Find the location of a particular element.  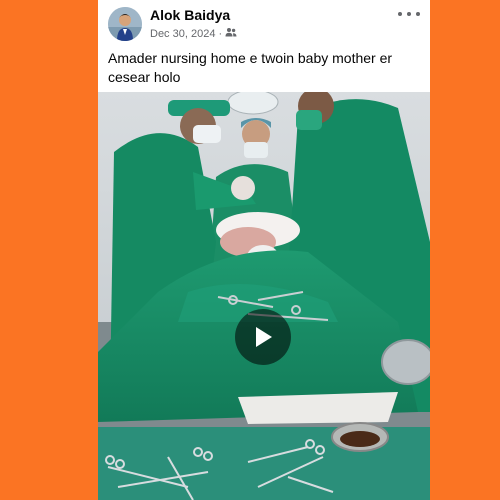

play-icon is located at coordinates (264, 337).